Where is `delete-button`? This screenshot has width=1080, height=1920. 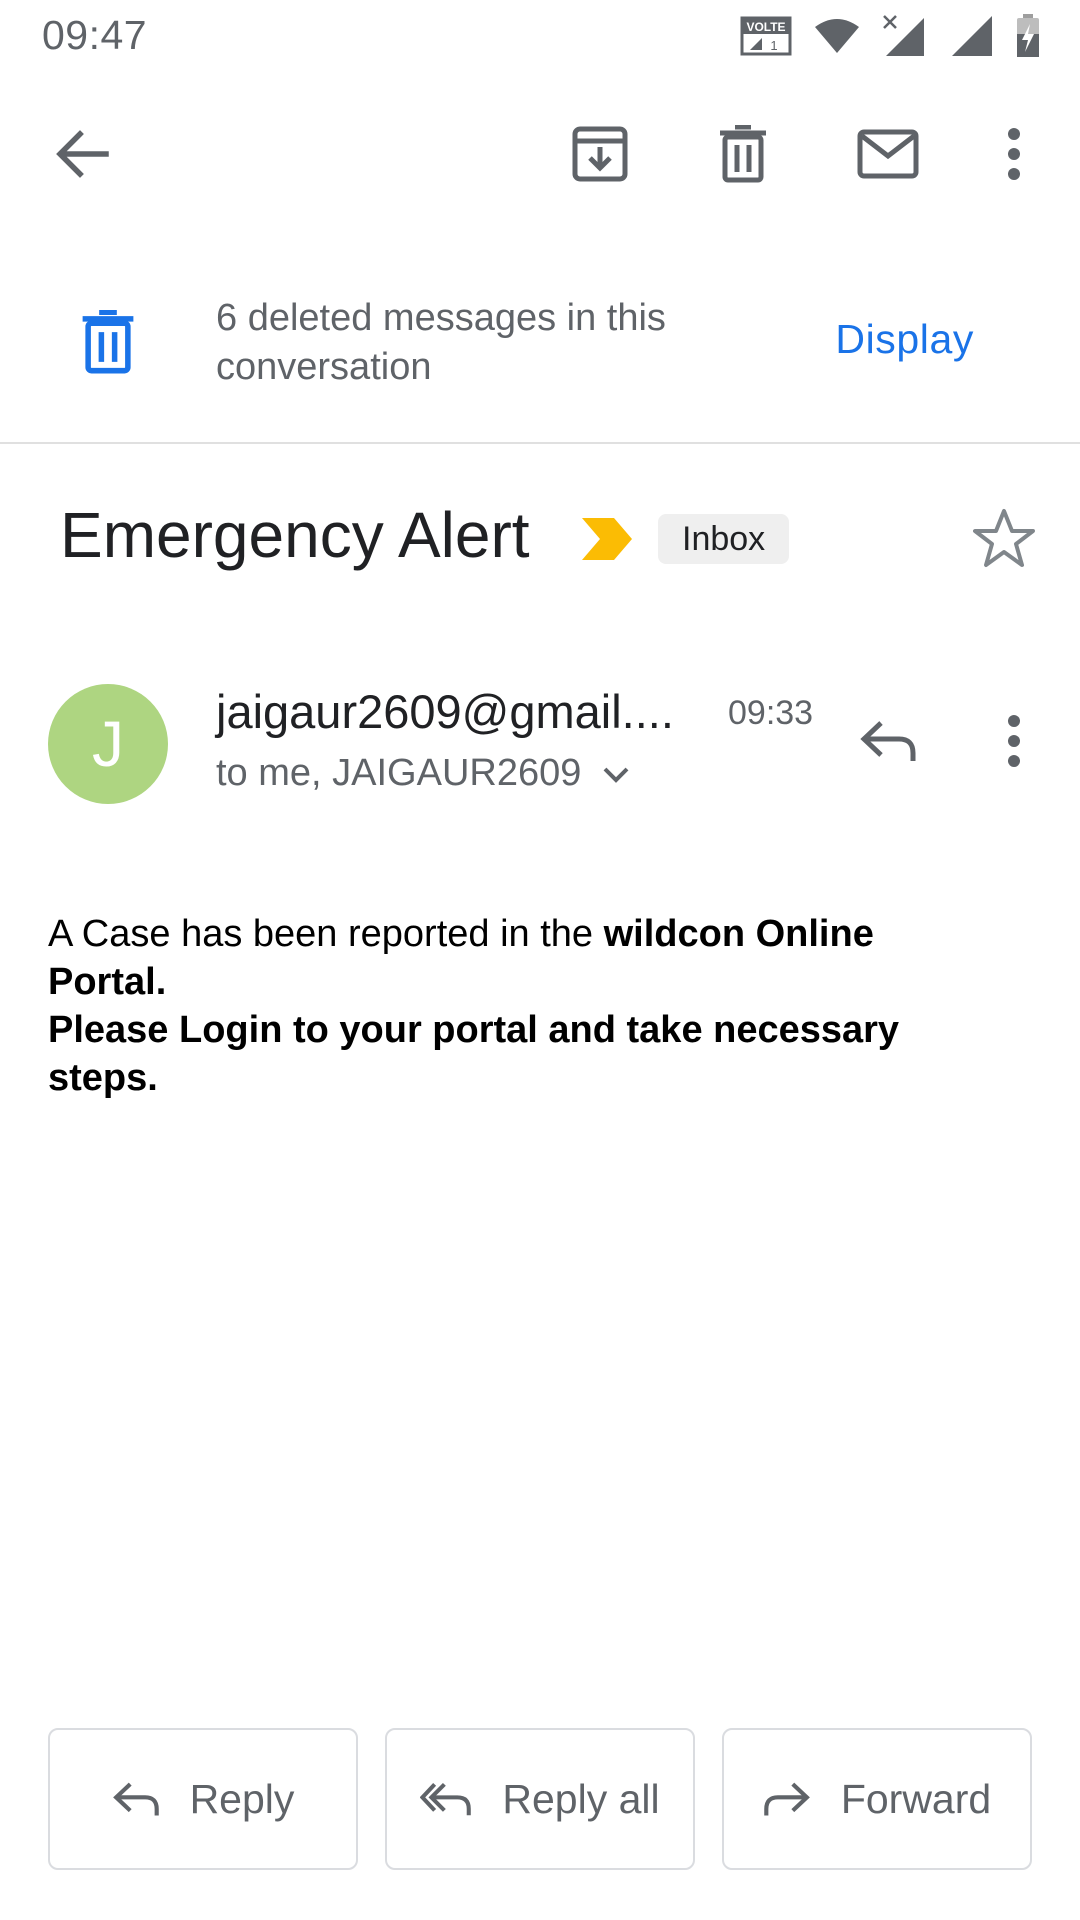 delete-button is located at coordinates (743, 156).